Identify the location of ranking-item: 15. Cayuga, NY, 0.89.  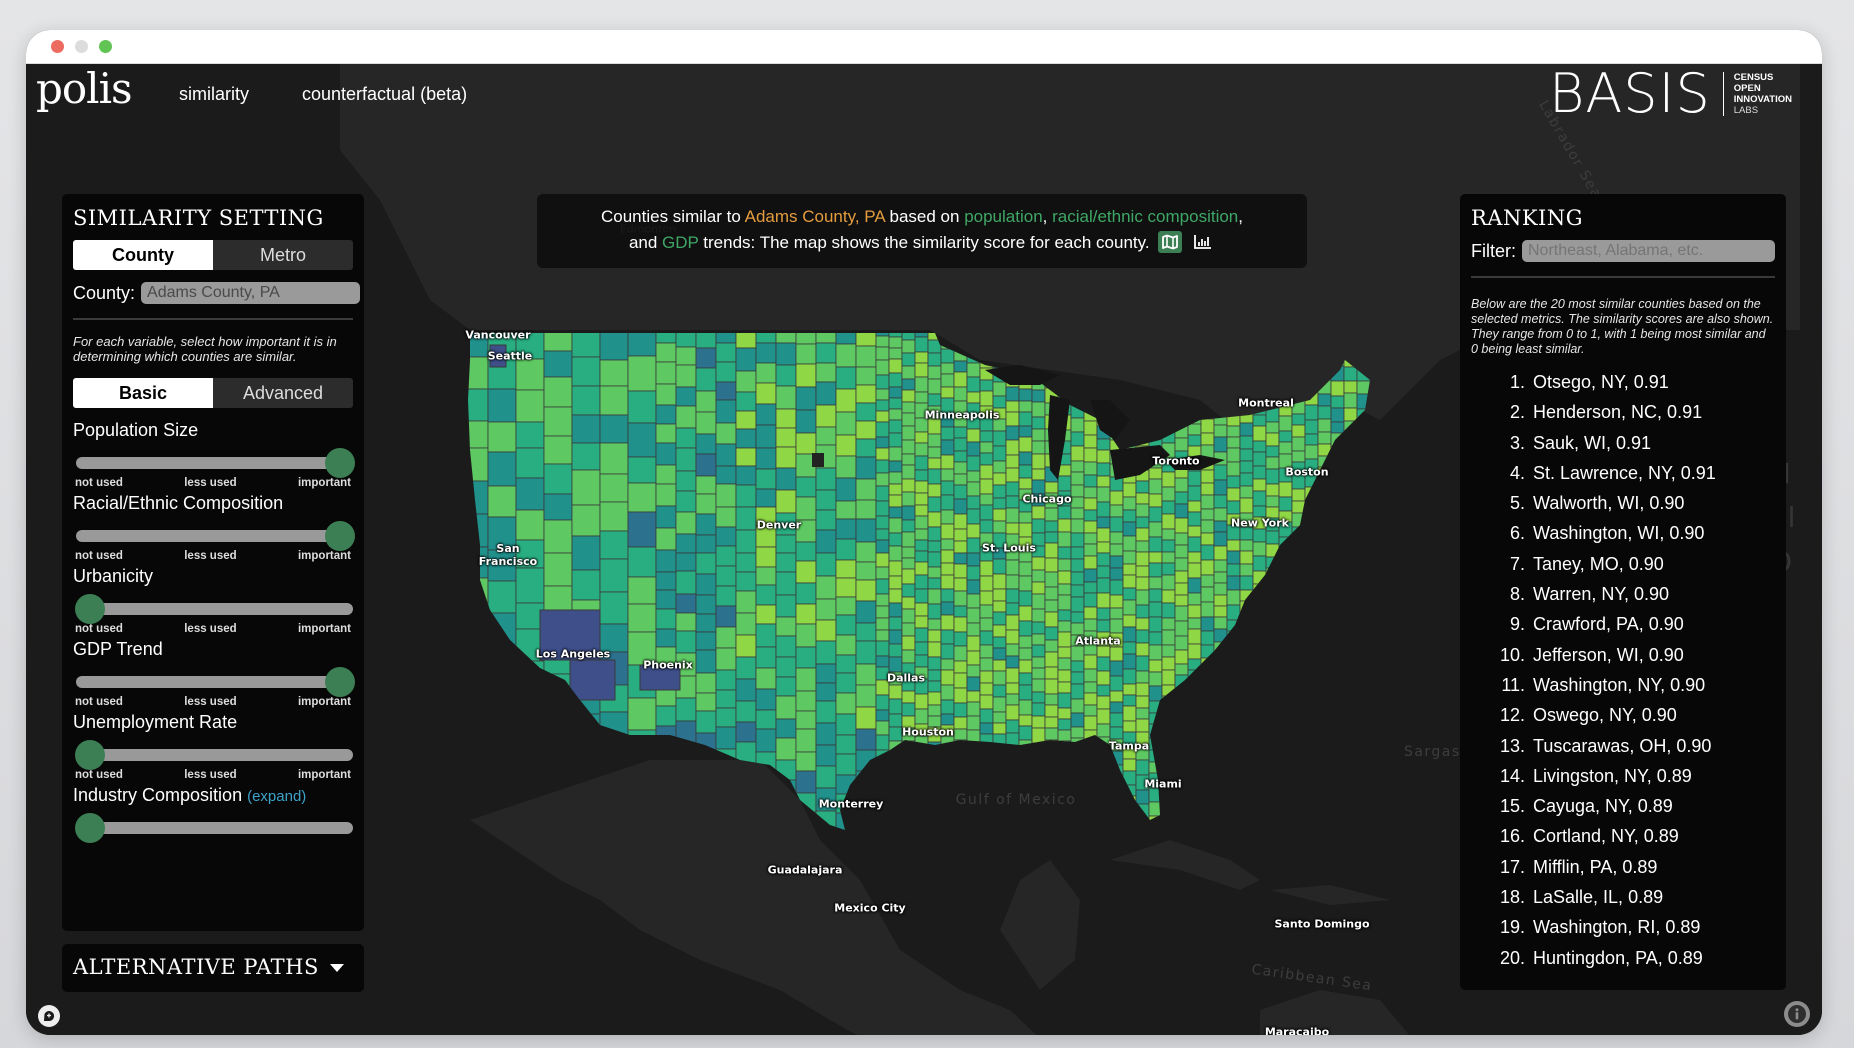
(1623, 806).